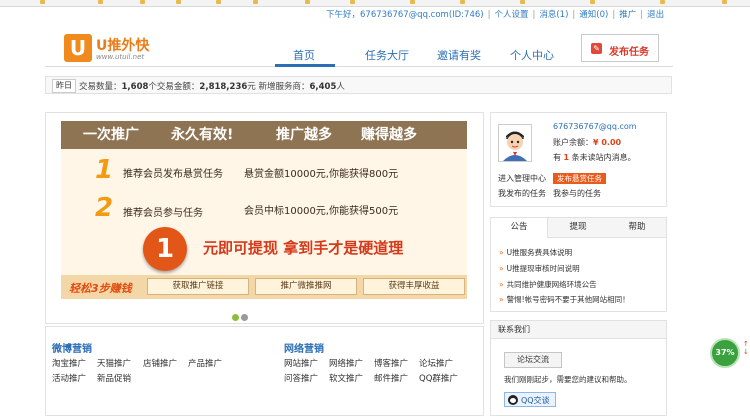 This screenshot has height=416, width=750. I want to click on earn-step: 获得丰厚收益, so click(414, 286).